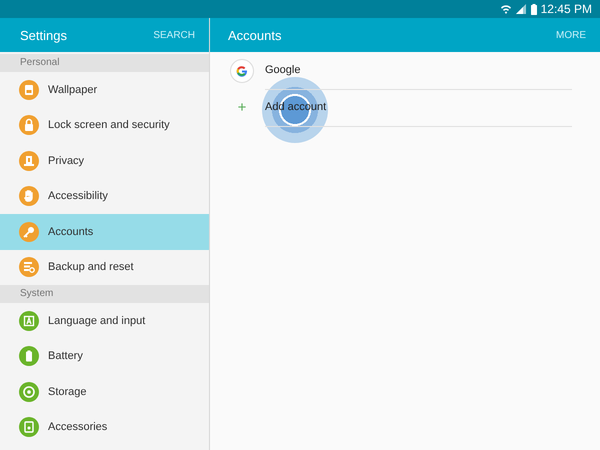 The width and height of the screenshot is (600, 450). Describe the element at coordinates (104, 232) in the screenshot. I see `settings-item: Accounts` at that location.